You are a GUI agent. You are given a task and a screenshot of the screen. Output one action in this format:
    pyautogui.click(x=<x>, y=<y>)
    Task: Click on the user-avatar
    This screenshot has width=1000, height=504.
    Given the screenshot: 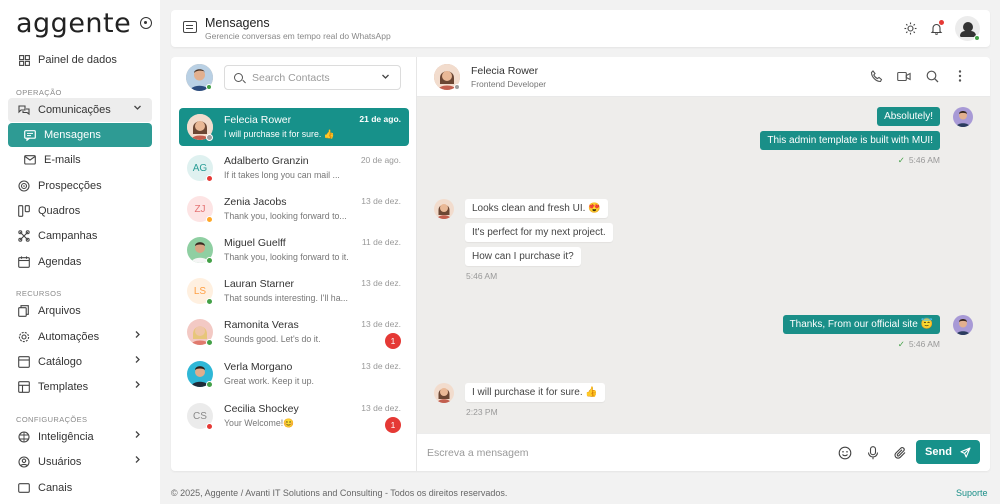 What is the action you would take?
    pyautogui.click(x=967, y=28)
    